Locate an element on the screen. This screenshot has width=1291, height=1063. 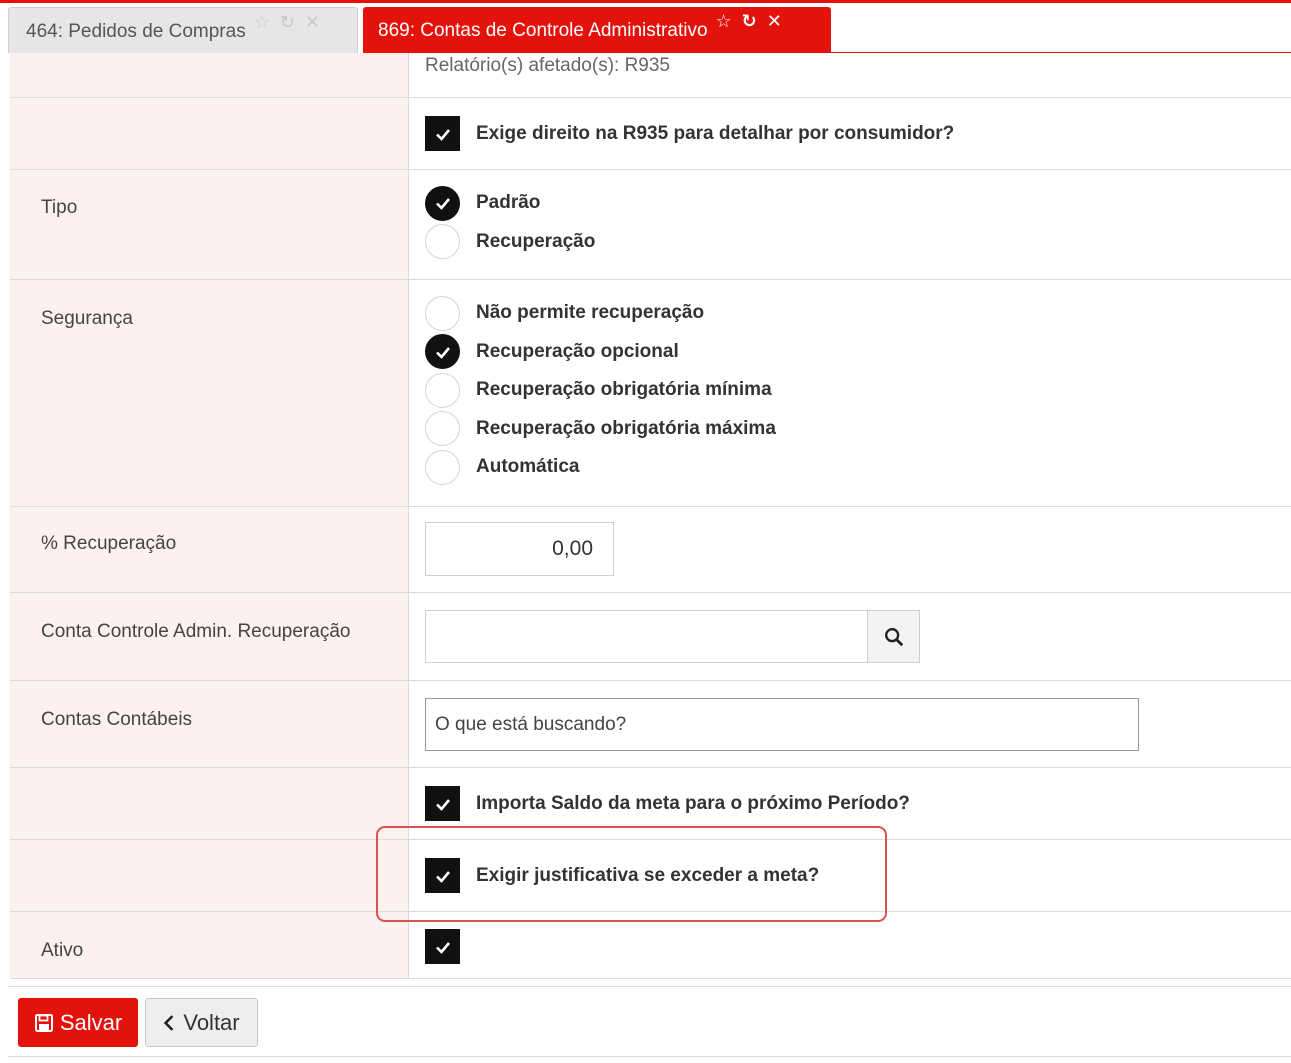
contas-contabeis-search-input: O que está buscando? is located at coordinates (782, 724).